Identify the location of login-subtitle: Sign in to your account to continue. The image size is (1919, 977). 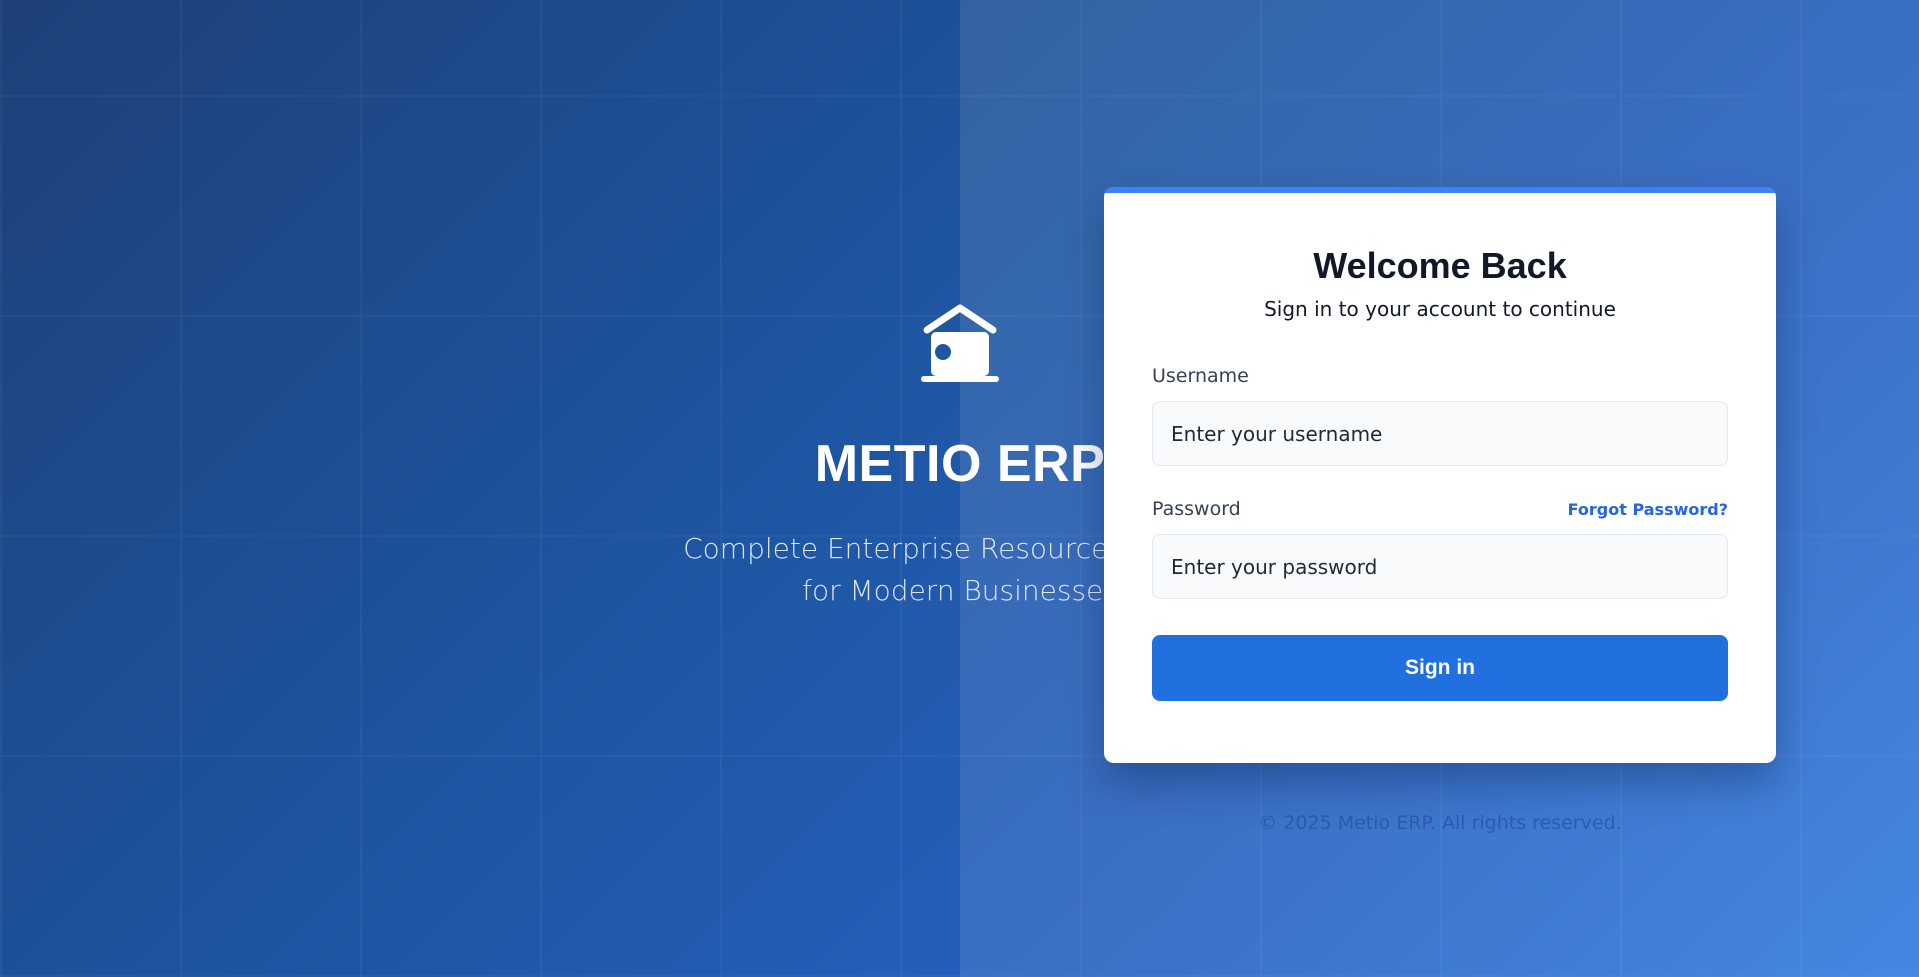
(1440, 309).